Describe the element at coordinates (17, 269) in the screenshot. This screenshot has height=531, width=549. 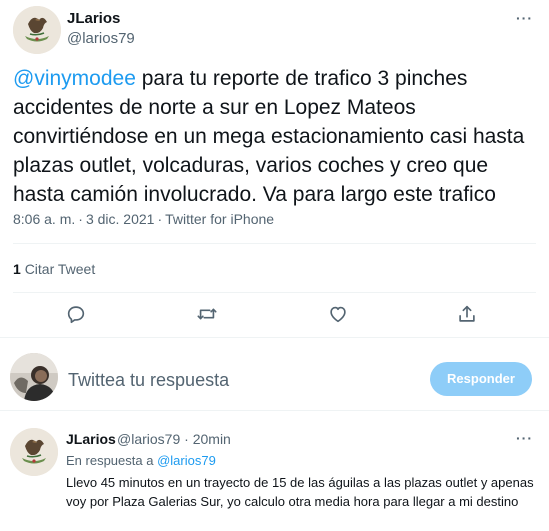
I see `quote-count: 1` at that location.